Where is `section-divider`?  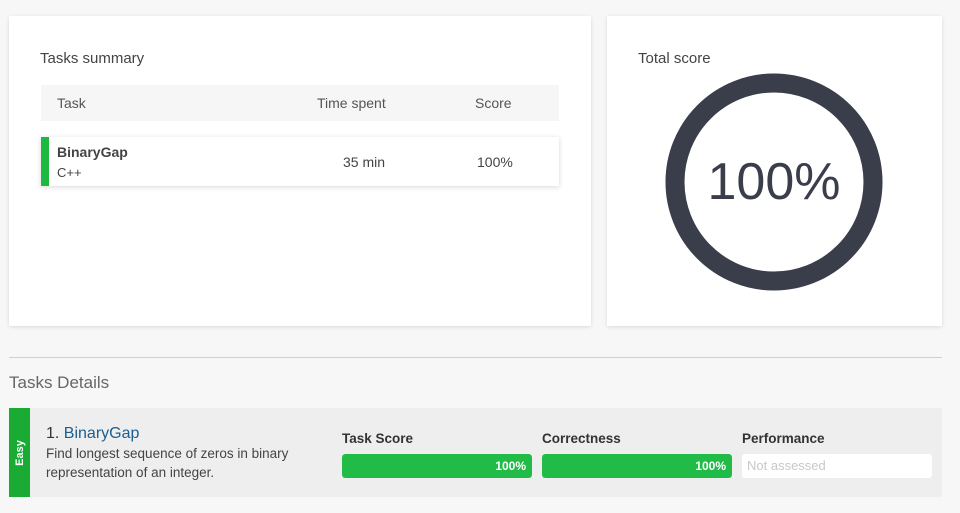 section-divider is located at coordinates (475, 357).